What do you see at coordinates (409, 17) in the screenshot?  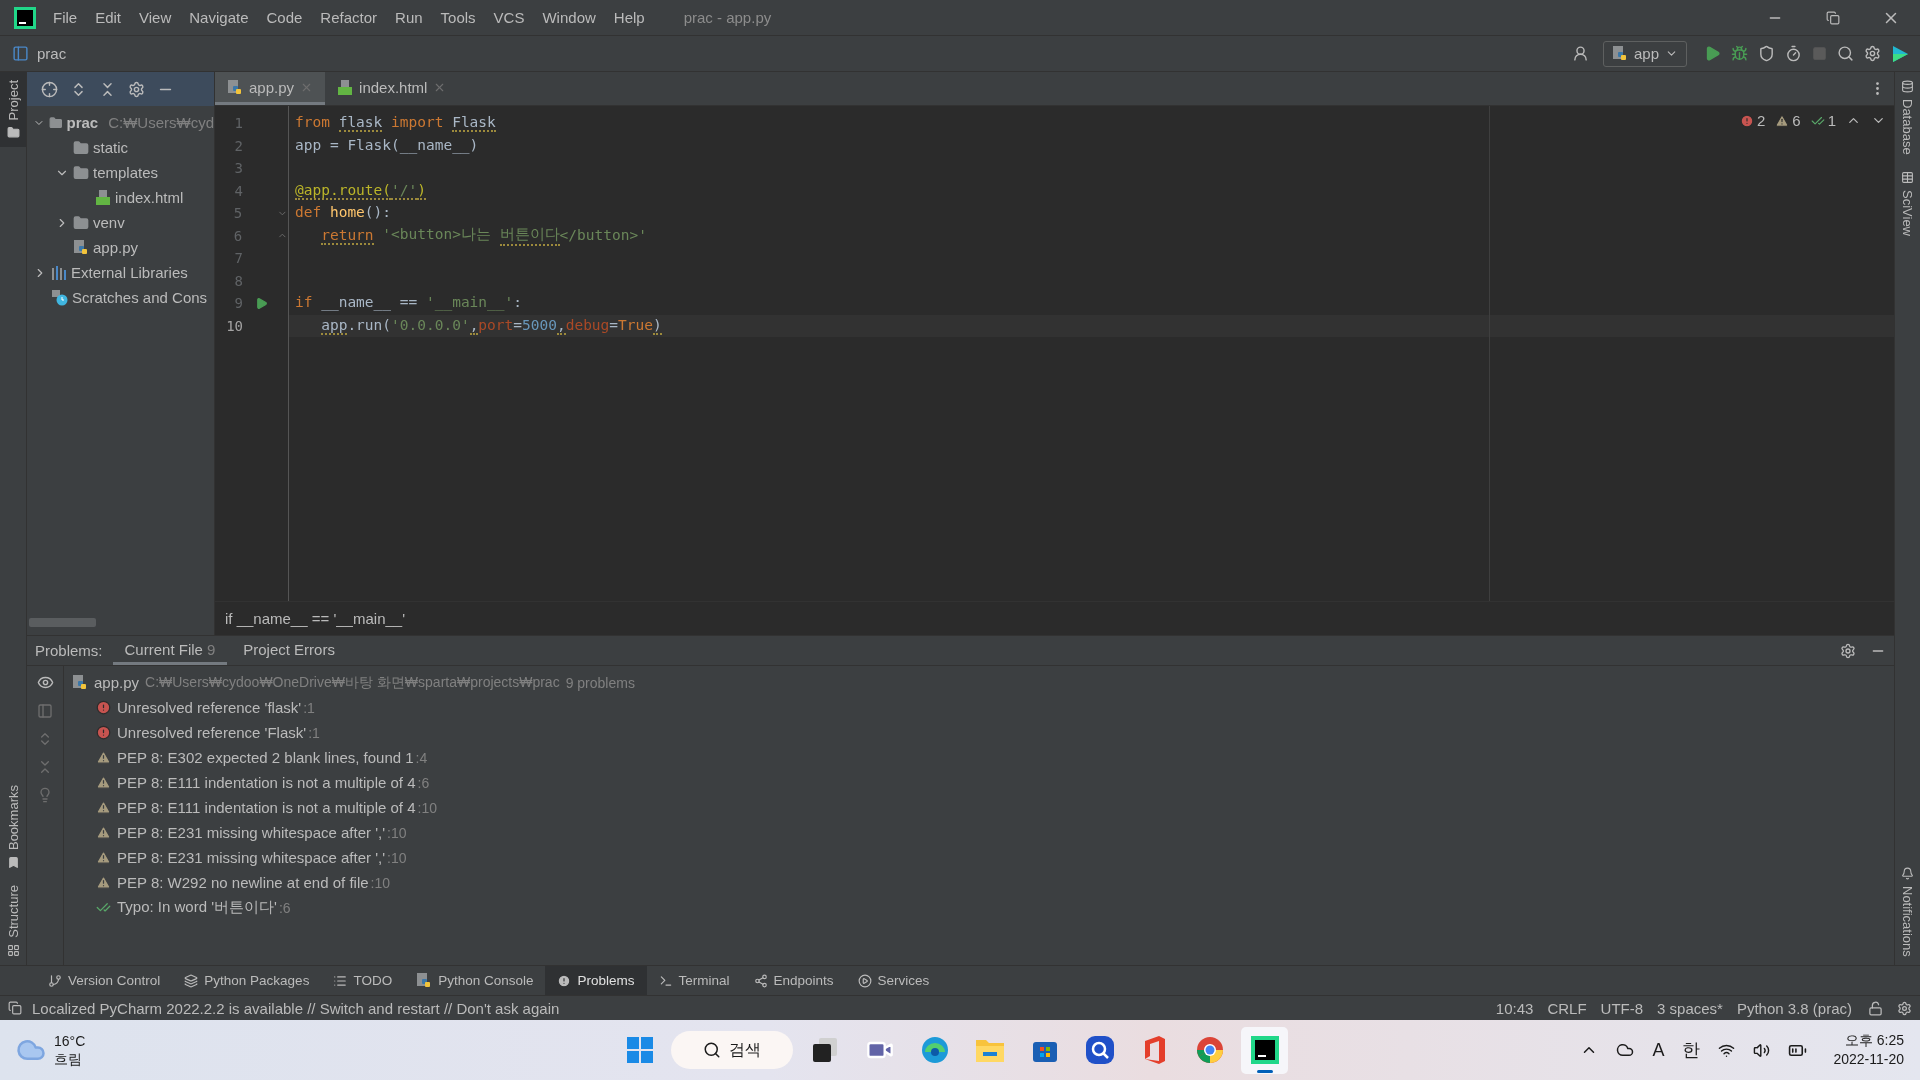 I see `menu-item: Run` at bounding box center [409, 17].